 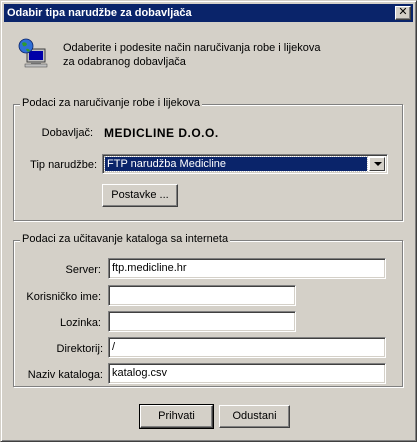 What do you see at coordinates (208, 13) in the screenshot?
I see `title-bar: Odabir tipa narudžbe za dobavljača ✕` at bounding box center [208, 13].